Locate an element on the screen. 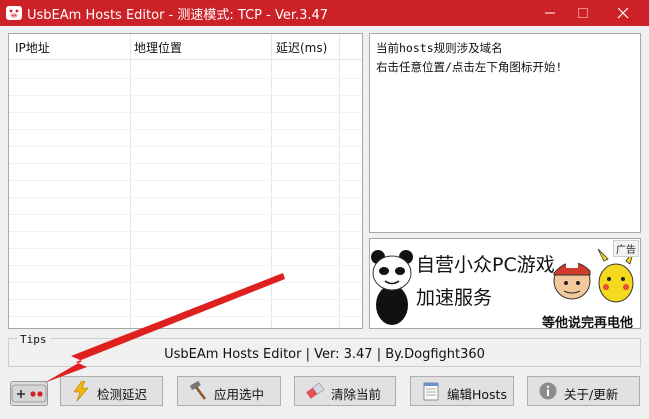 This screenshot has width=649, height=419. column-header-latency: 延迟(ms) is located at coordinates (301, 47).